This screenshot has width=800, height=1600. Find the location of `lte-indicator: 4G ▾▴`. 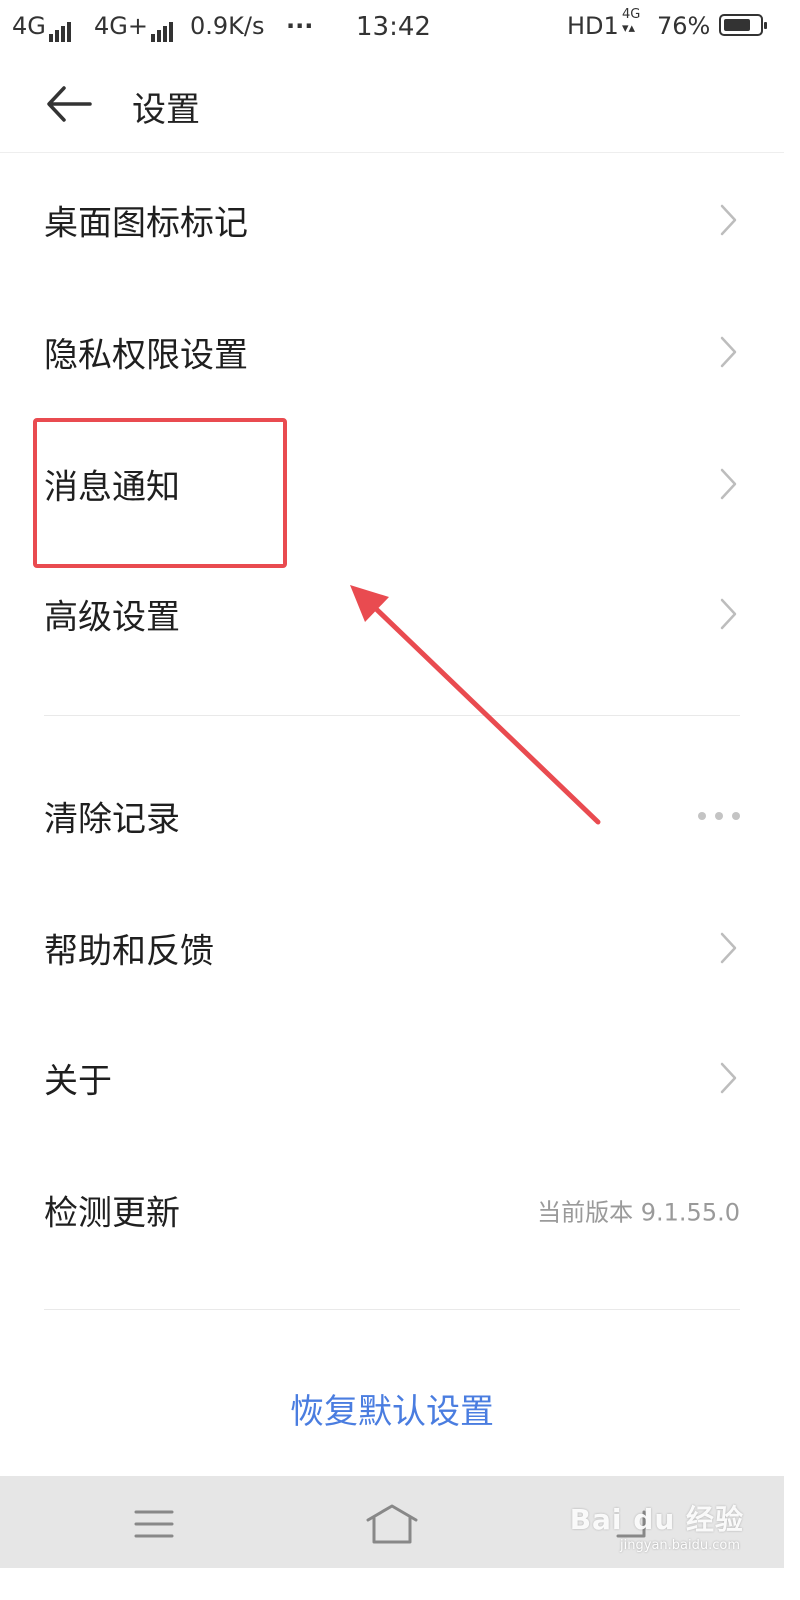

lte-indicator: 4G ▾▴ is located at coordinates (631, 22).